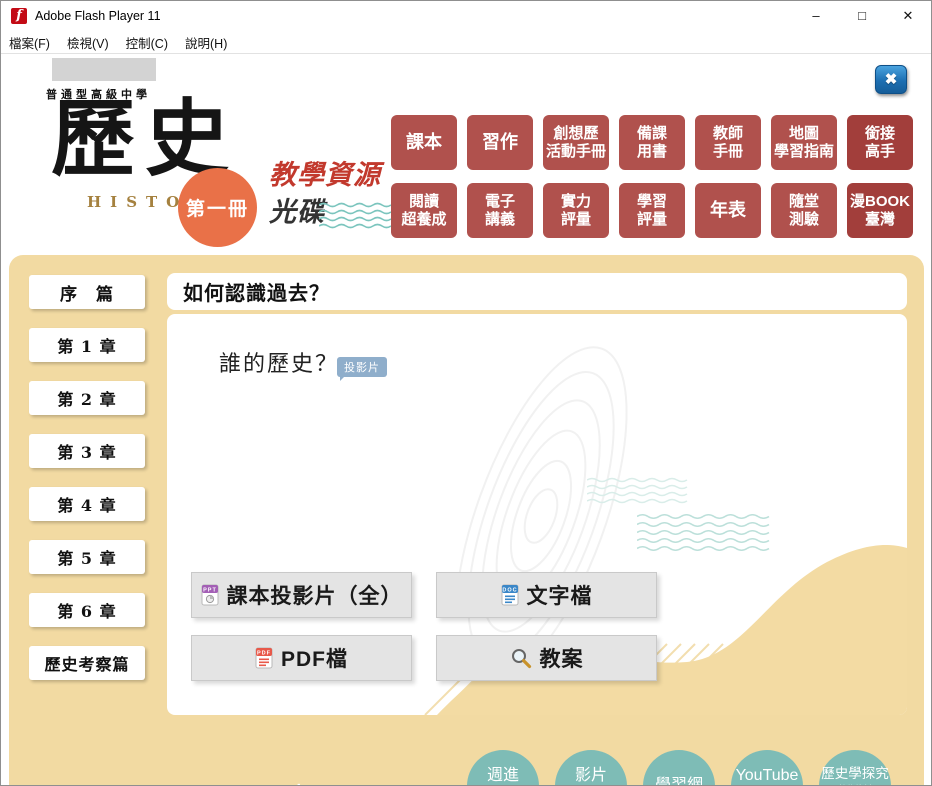 The width and height of the screenshot is (932, 786). What do you see at coordinates (816, 16) in the screenshot?
I see `minimize-button: –` at bounding box center [816, 16].